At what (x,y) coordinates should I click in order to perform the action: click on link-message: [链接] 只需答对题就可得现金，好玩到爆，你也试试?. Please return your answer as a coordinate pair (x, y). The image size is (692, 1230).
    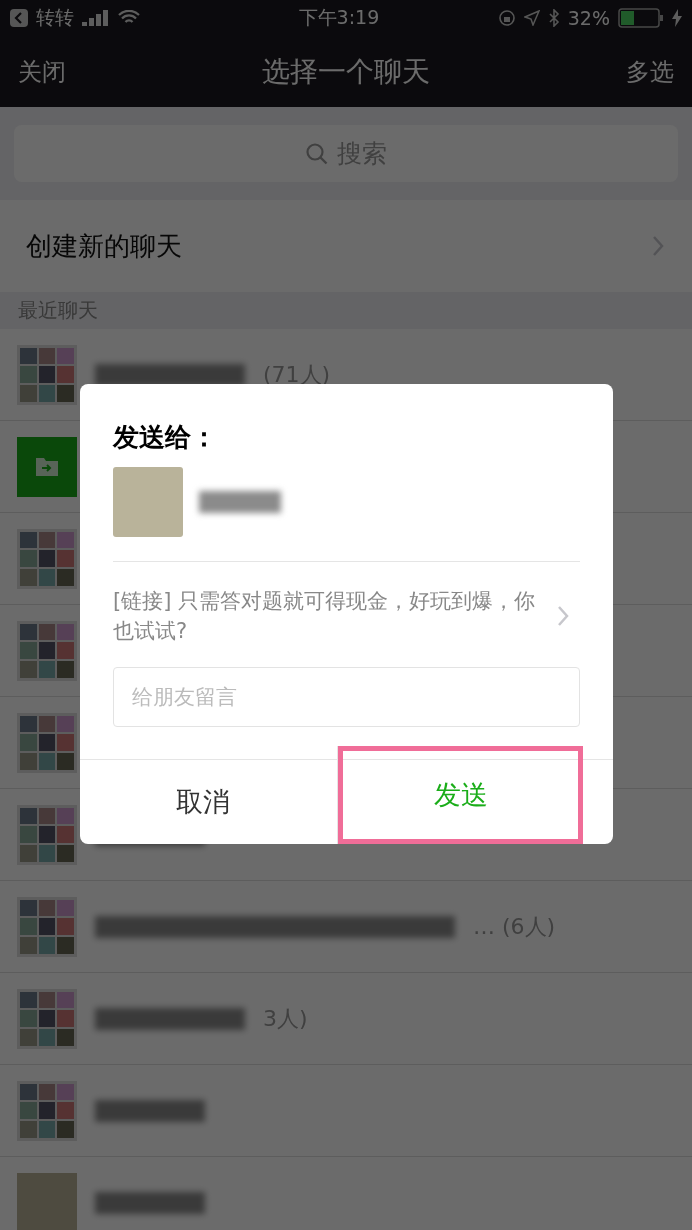
    Looking at the image, I should click on (325, 617).